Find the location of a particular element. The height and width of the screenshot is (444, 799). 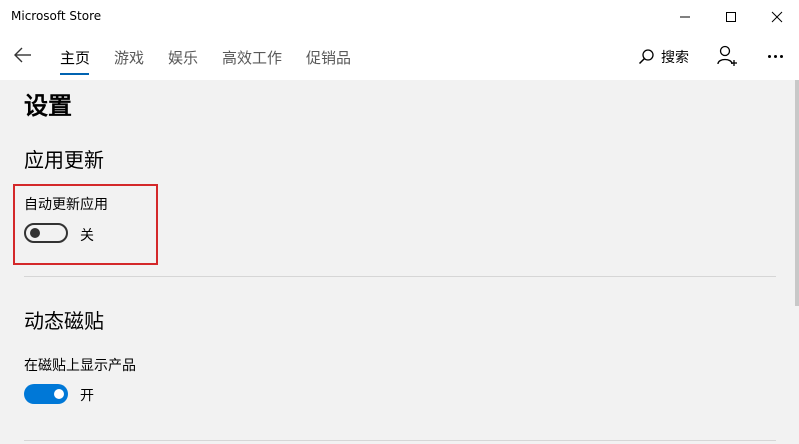

tab-entertainment: 娱乐 is located at coordinates (183, 57).